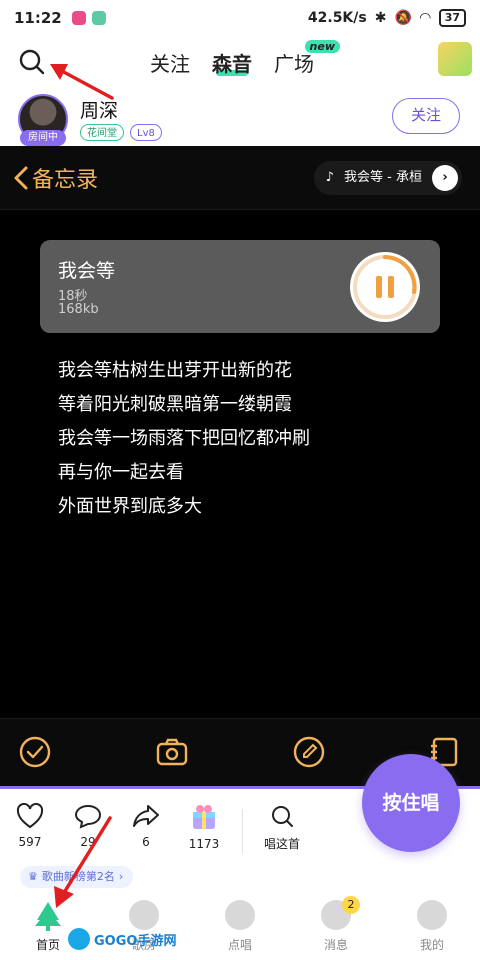 The width and height of the screenshot is (480, 960). I want to click on crown-icon: ♛, so click(33, 876).